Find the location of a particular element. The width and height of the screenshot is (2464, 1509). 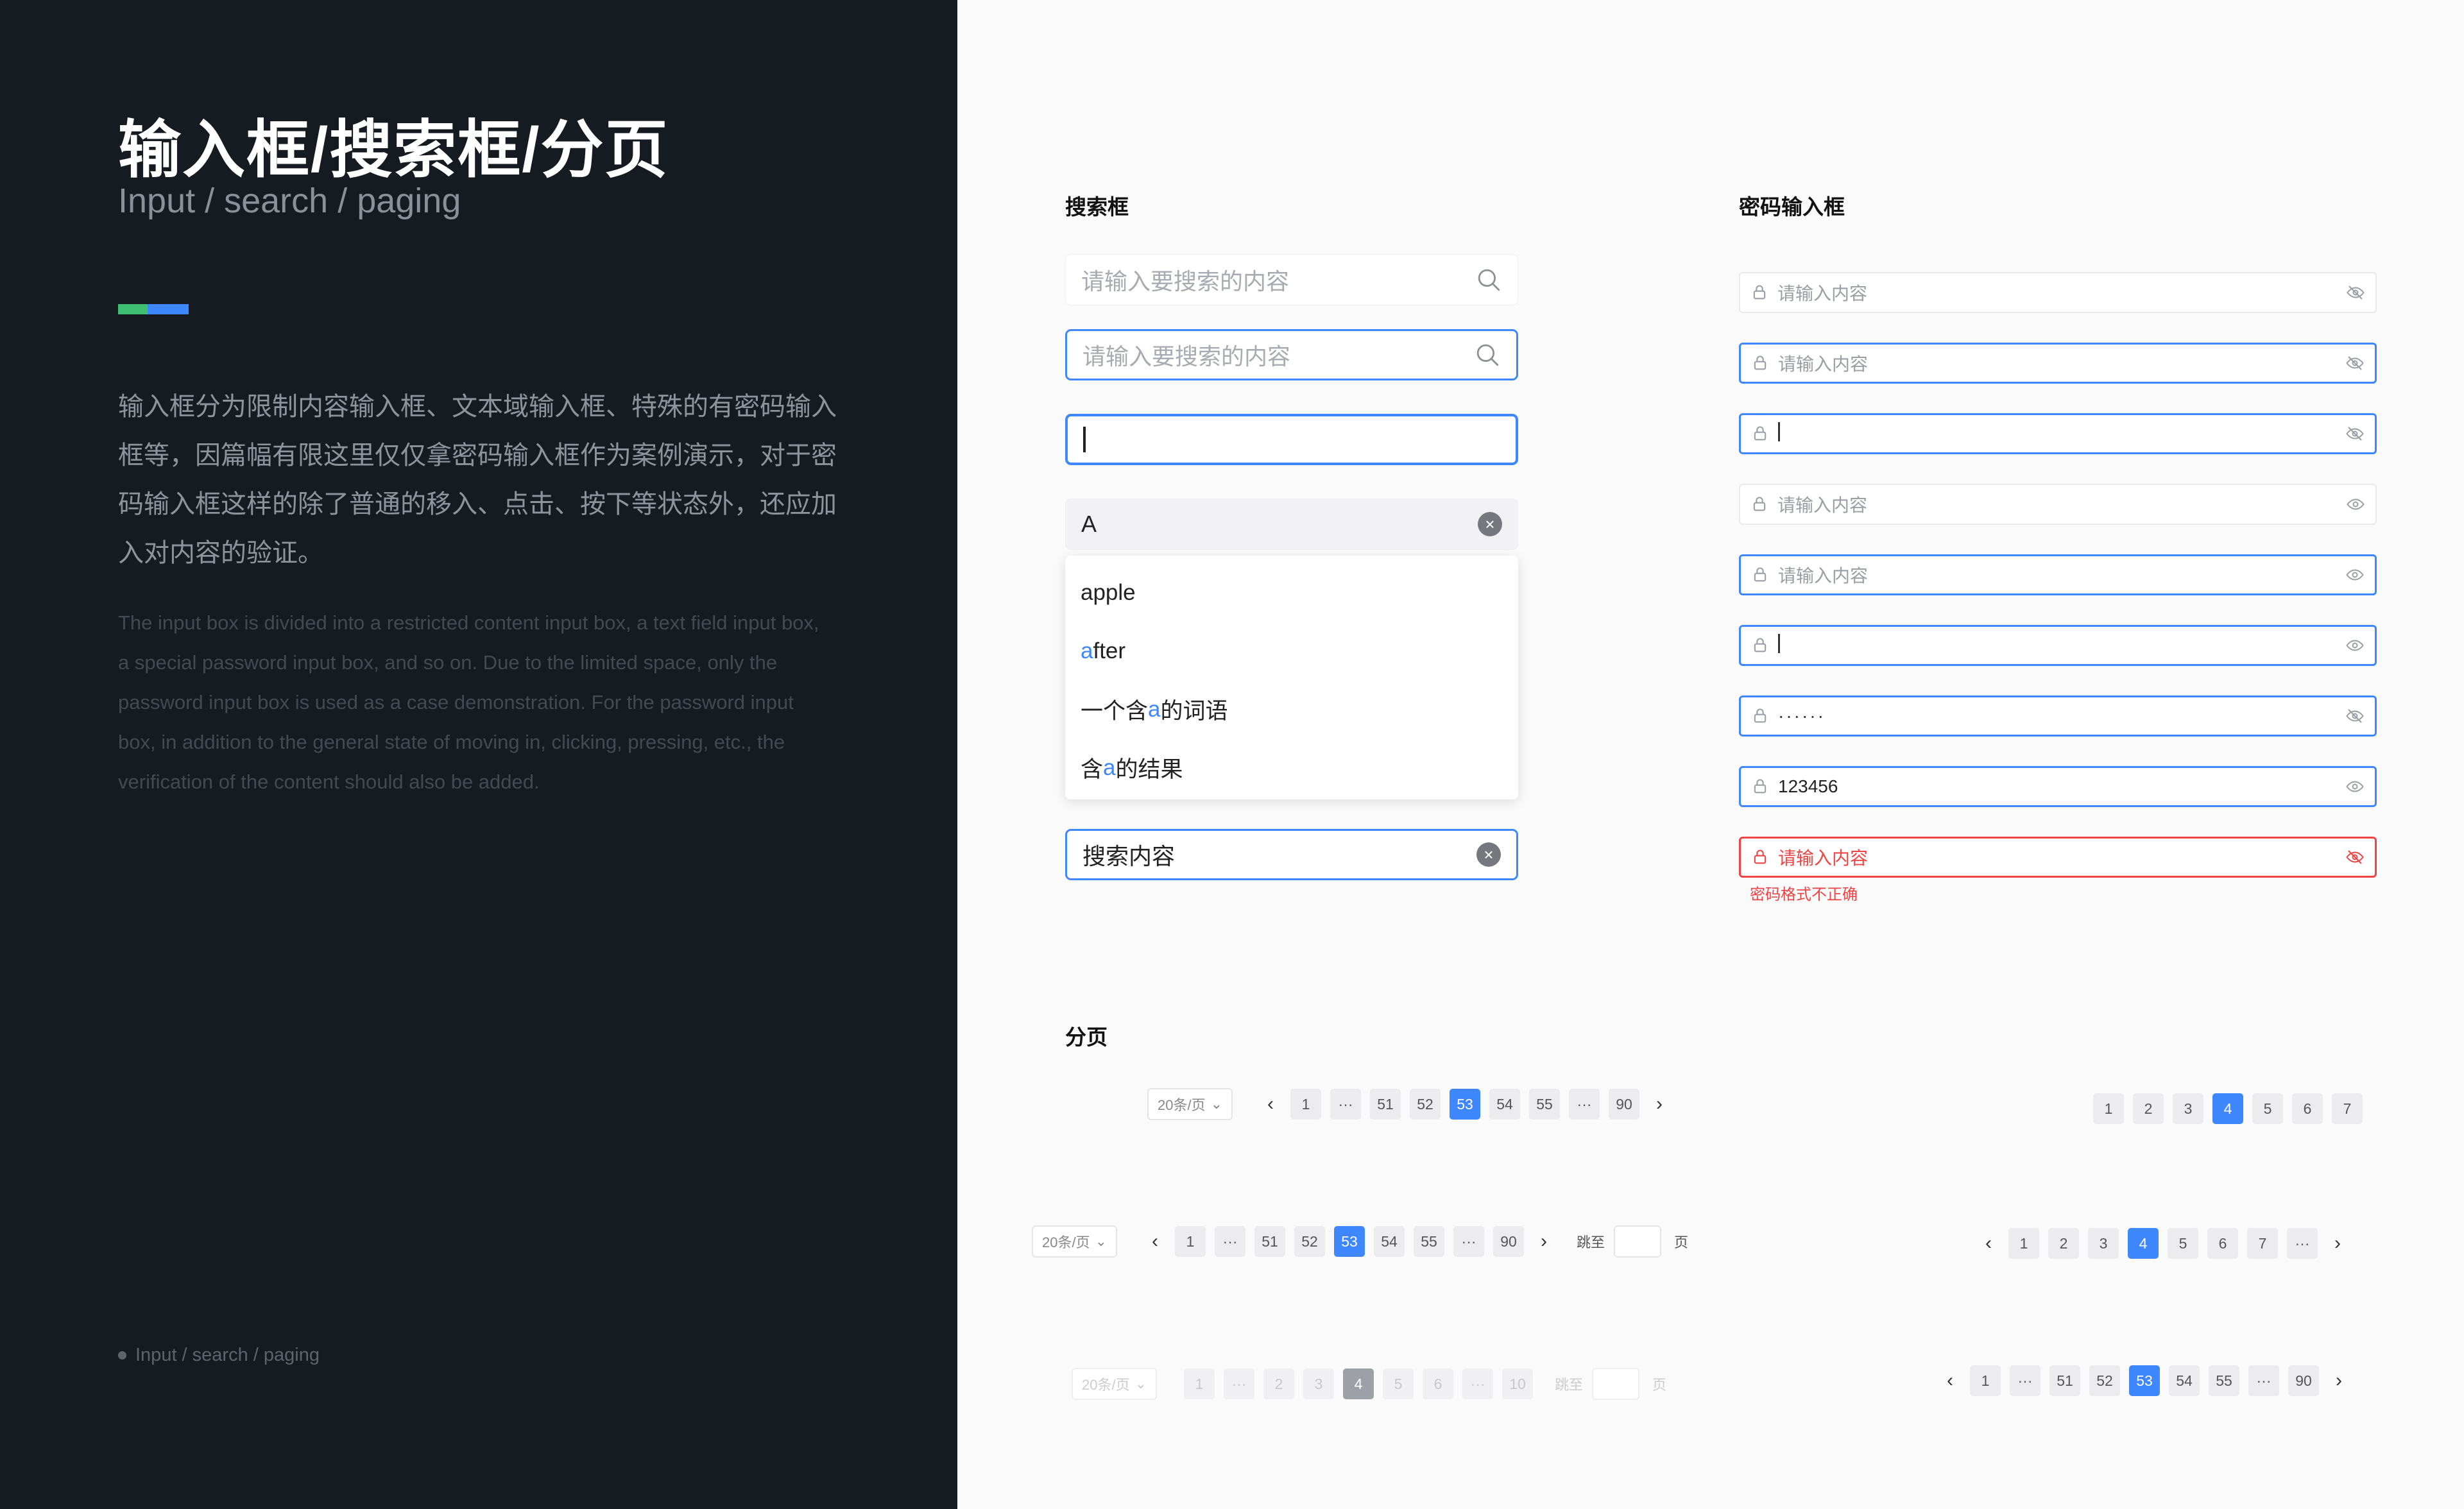

suggestion-item: 含 a 的结果 is located at coordinates (1292, 767).